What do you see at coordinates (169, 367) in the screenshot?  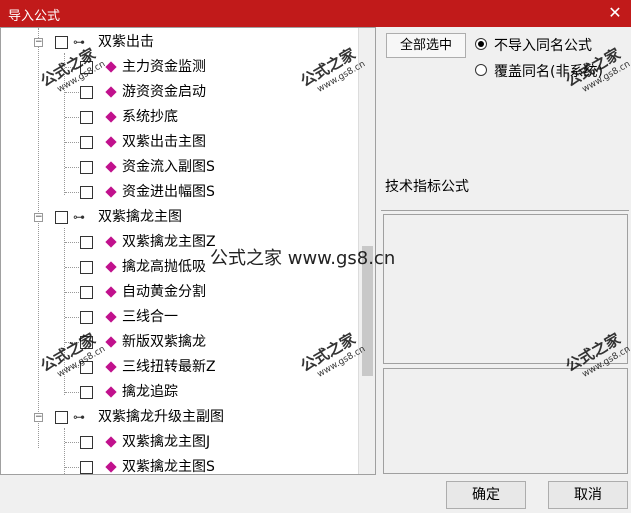 I see `item-label: 三线扭转最新Z` at bounding box center [169, 367].